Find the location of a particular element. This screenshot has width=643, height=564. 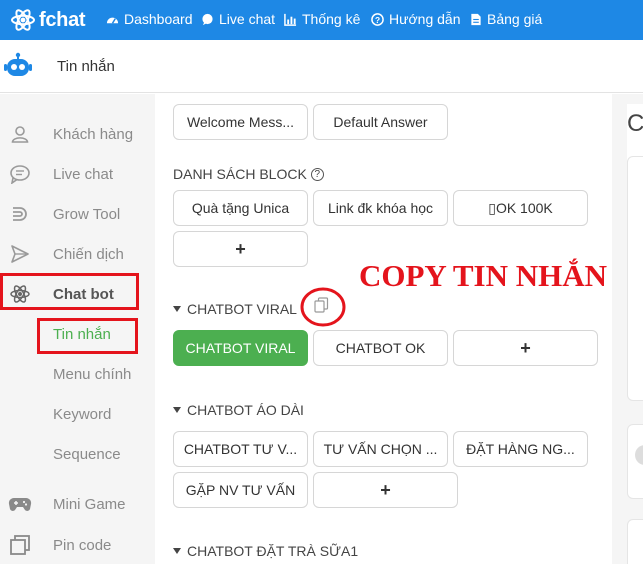

sidebar-item-grow-tool: Grow Tool is located at coordinates (77, 214).